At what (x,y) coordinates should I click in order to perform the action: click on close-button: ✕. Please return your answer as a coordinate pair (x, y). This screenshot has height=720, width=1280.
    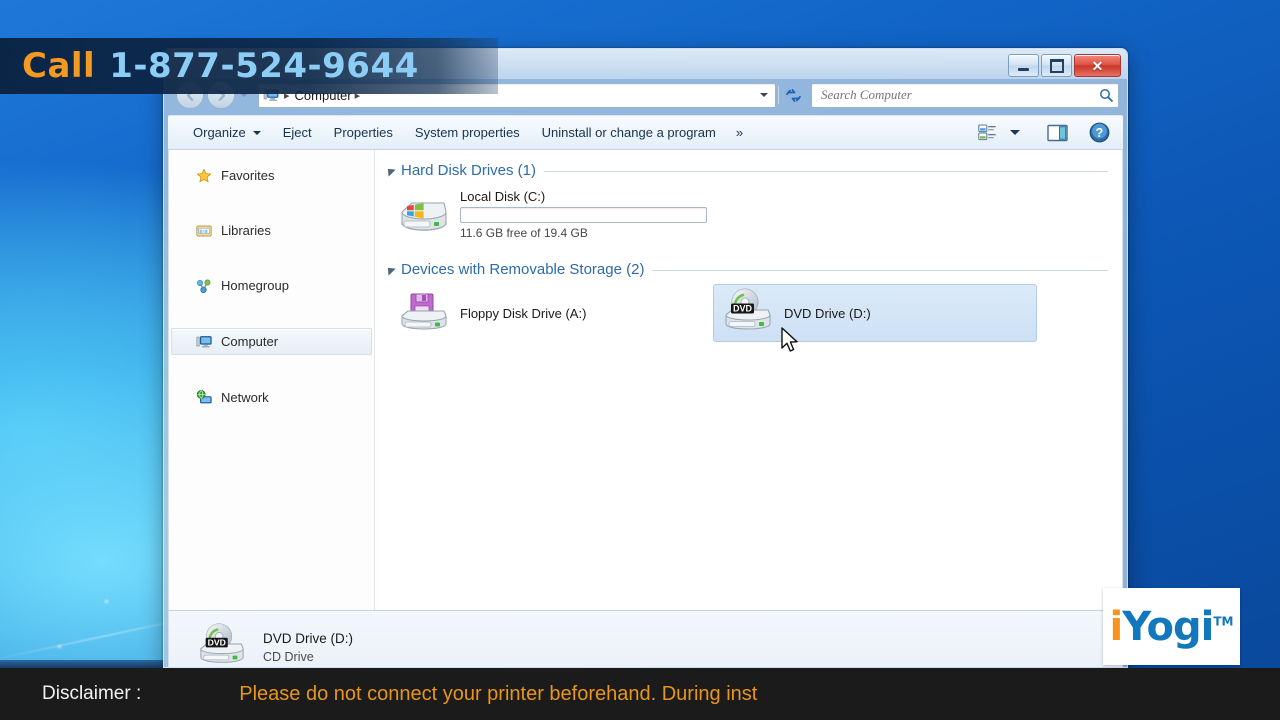
    Looking at the image, I should click on (1097, 65).